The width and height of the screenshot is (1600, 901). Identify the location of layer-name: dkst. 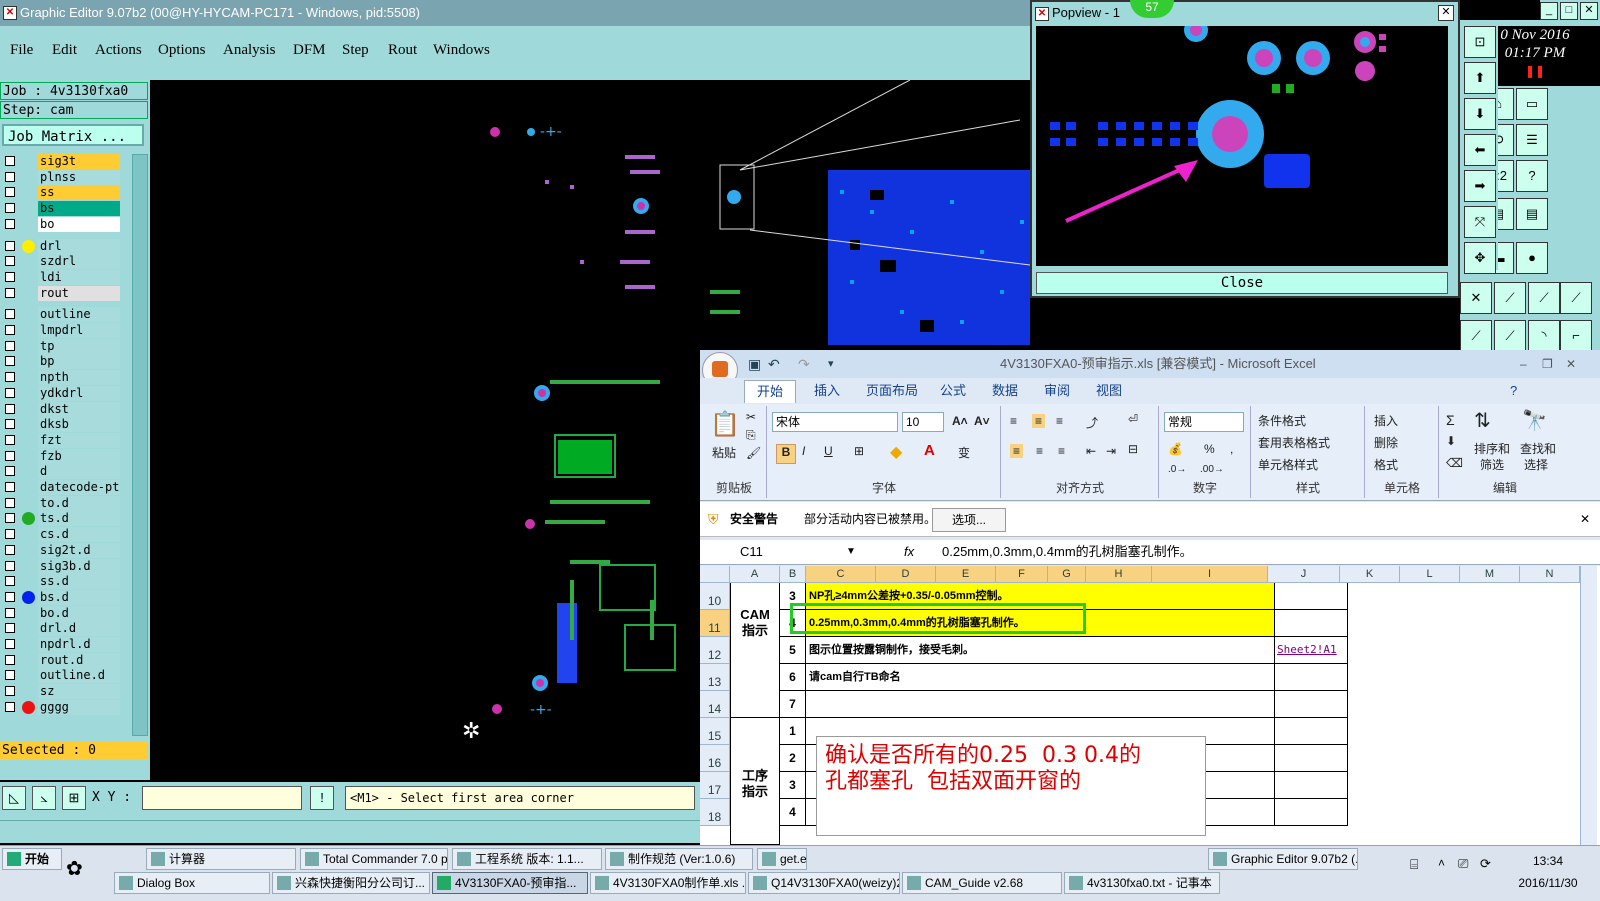
(79, 409).